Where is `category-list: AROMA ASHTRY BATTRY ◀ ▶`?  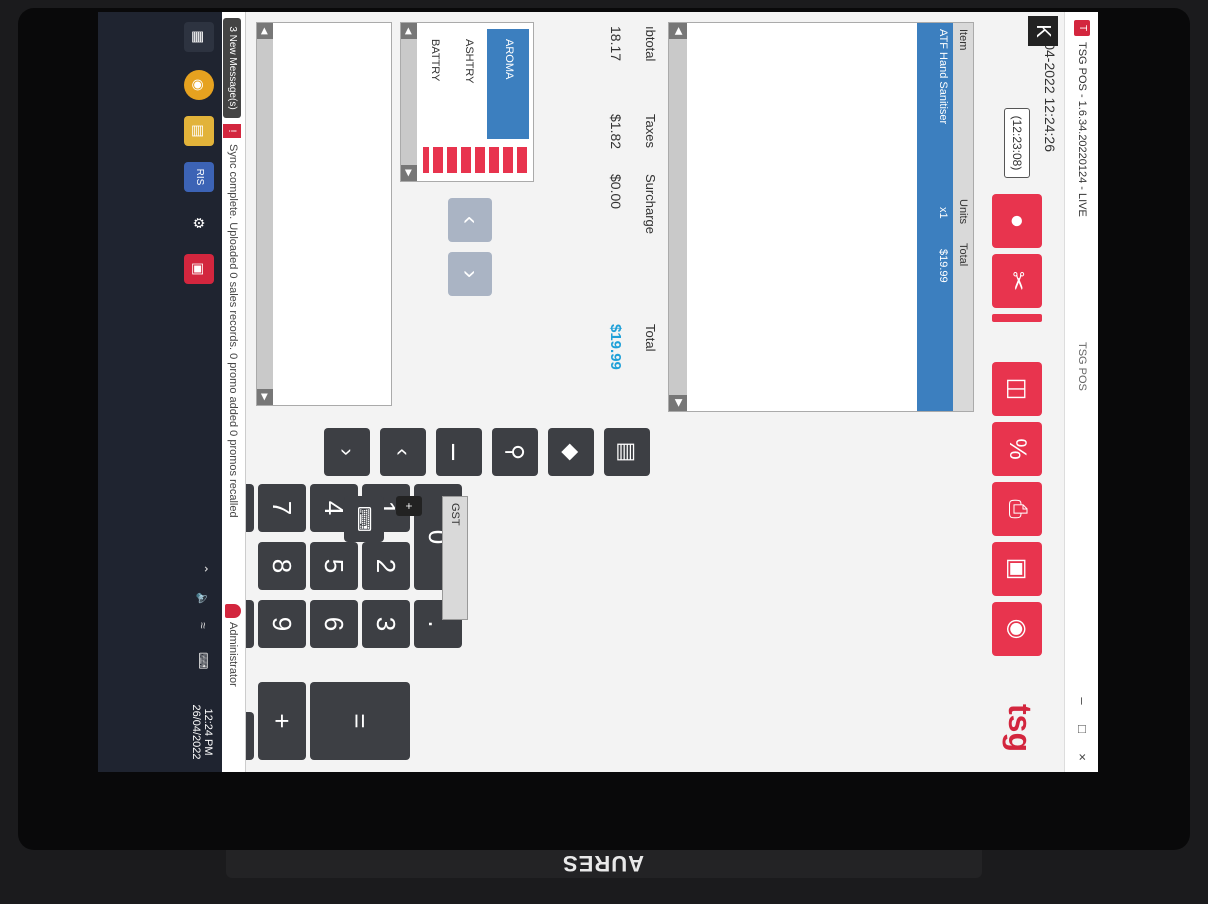
category-list: AROMA ASHTRY BATTRY ◀ ▶ is located at coordinates (467, 102).